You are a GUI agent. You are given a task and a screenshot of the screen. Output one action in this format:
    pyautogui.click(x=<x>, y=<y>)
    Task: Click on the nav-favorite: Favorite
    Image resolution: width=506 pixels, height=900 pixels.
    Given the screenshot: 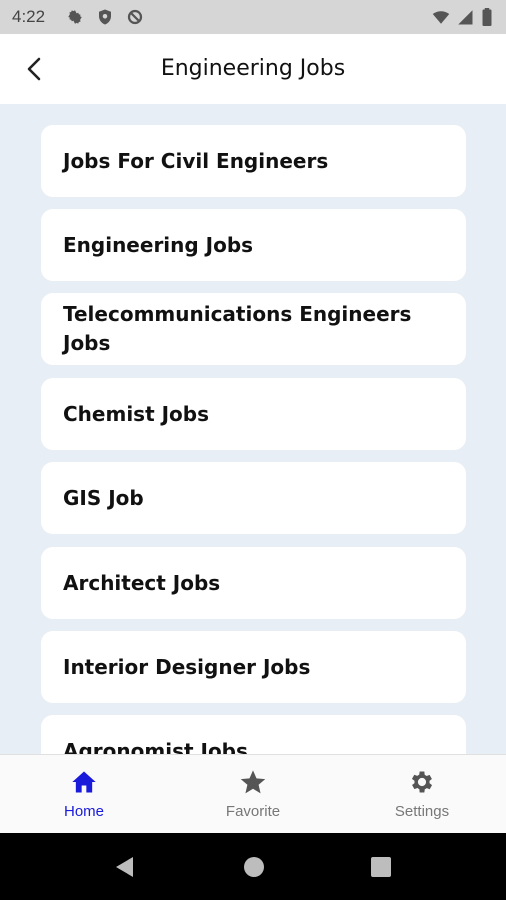 What is the action you would take?
    pyautogui.click(x=253, y=794)
    